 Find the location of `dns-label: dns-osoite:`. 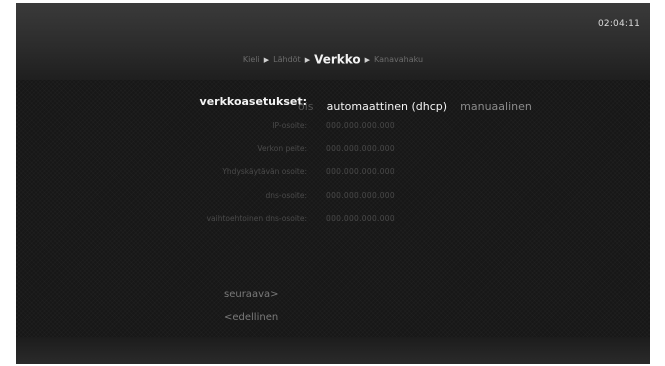

dns-label: dns-osoite: is located at coordinates (286, 195).